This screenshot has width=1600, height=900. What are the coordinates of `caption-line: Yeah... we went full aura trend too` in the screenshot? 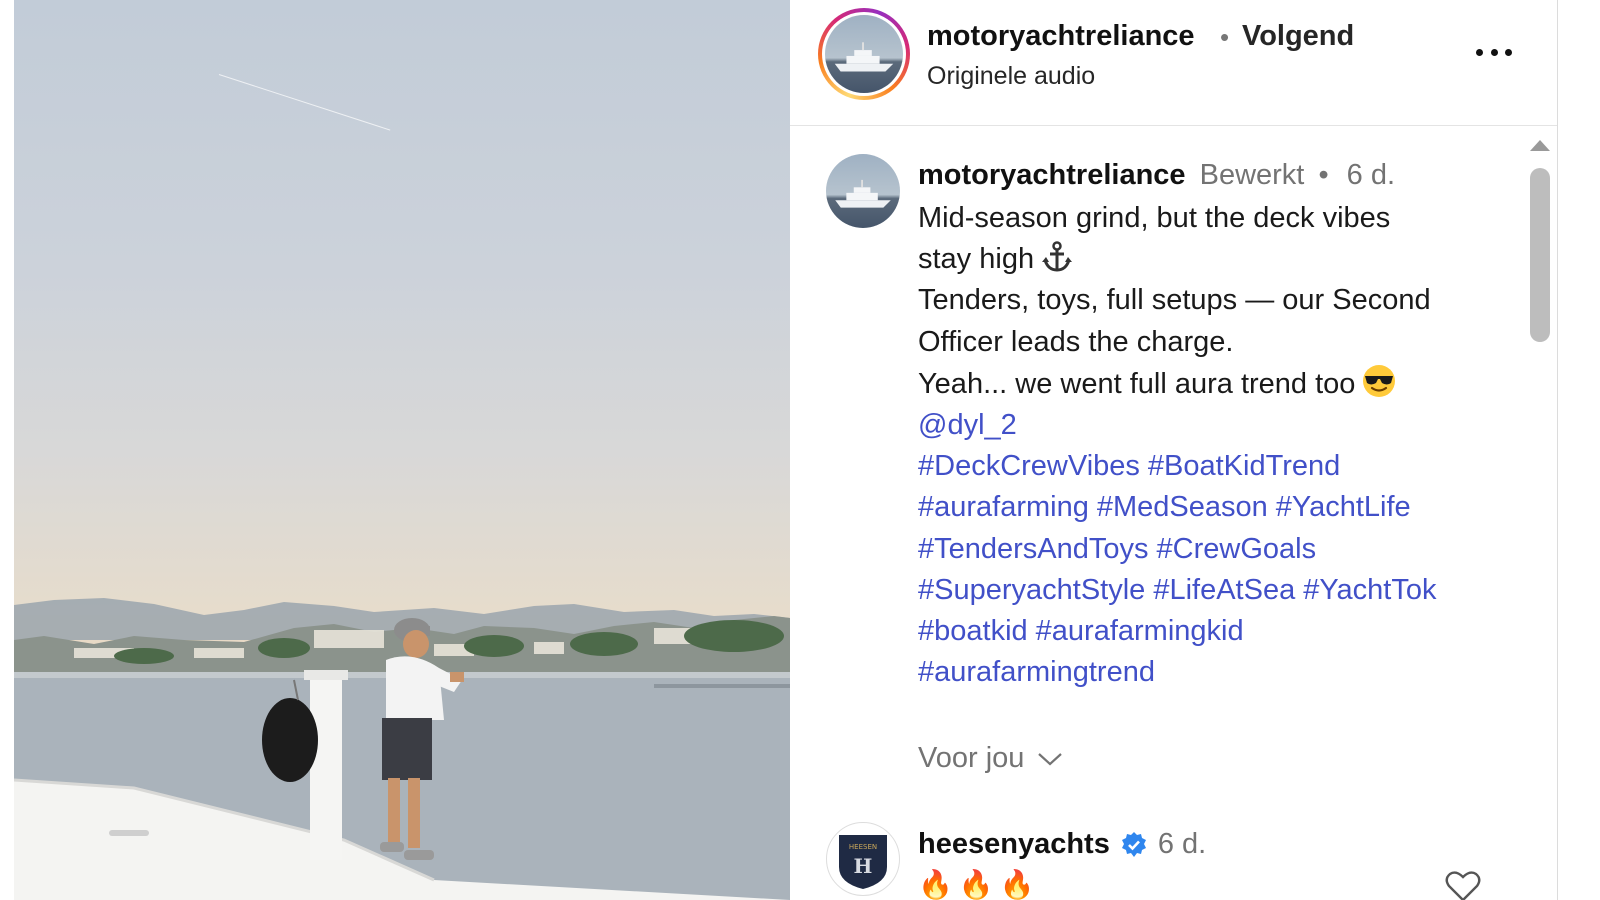 It's located at (1137, 383).